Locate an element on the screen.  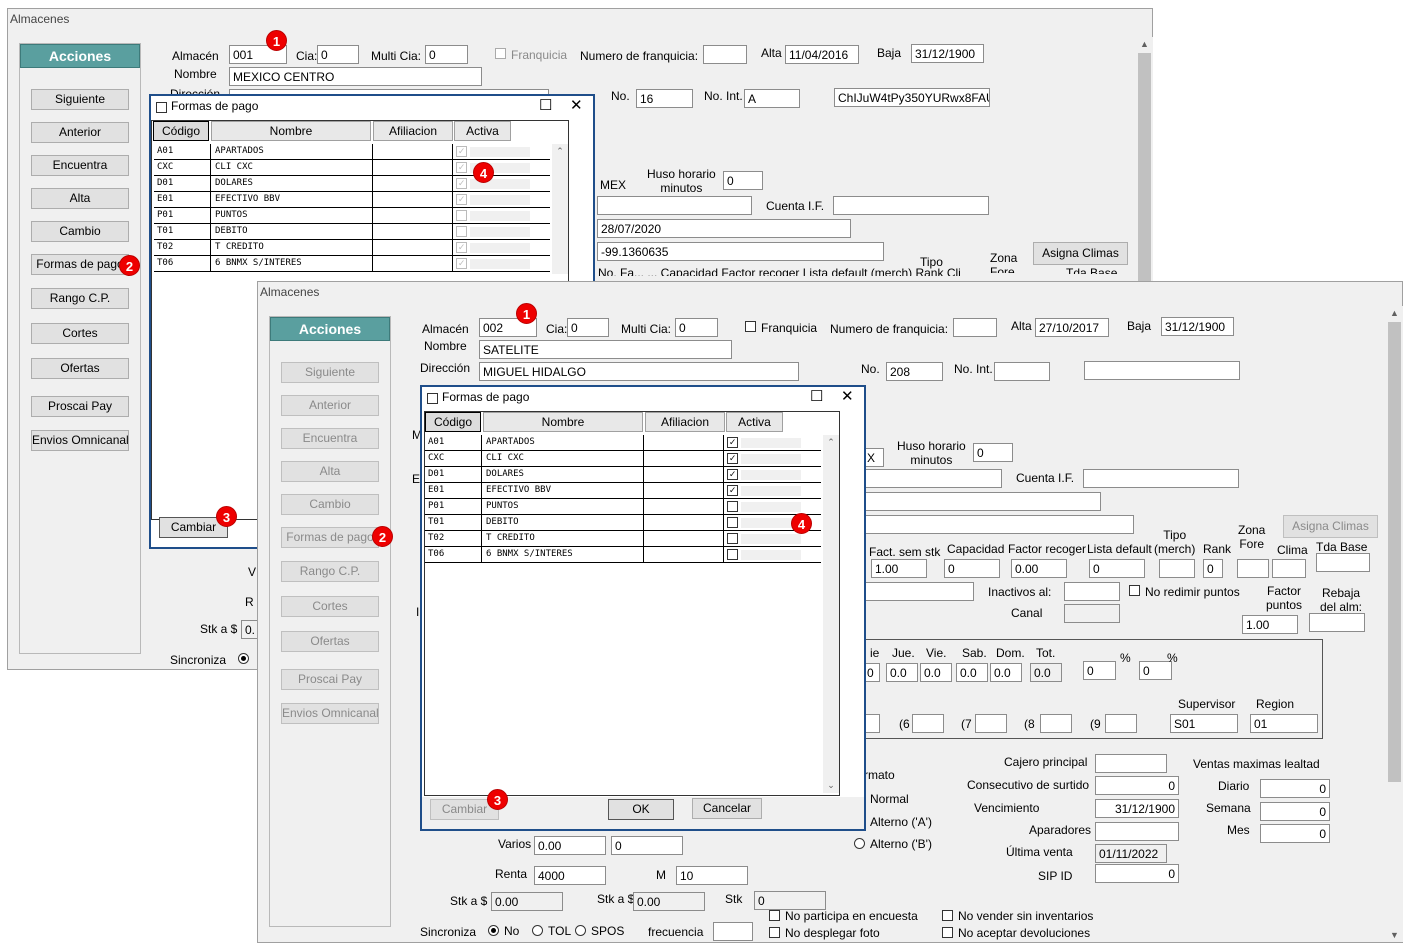
tdabase-field is located at coordinates (1343, 562).